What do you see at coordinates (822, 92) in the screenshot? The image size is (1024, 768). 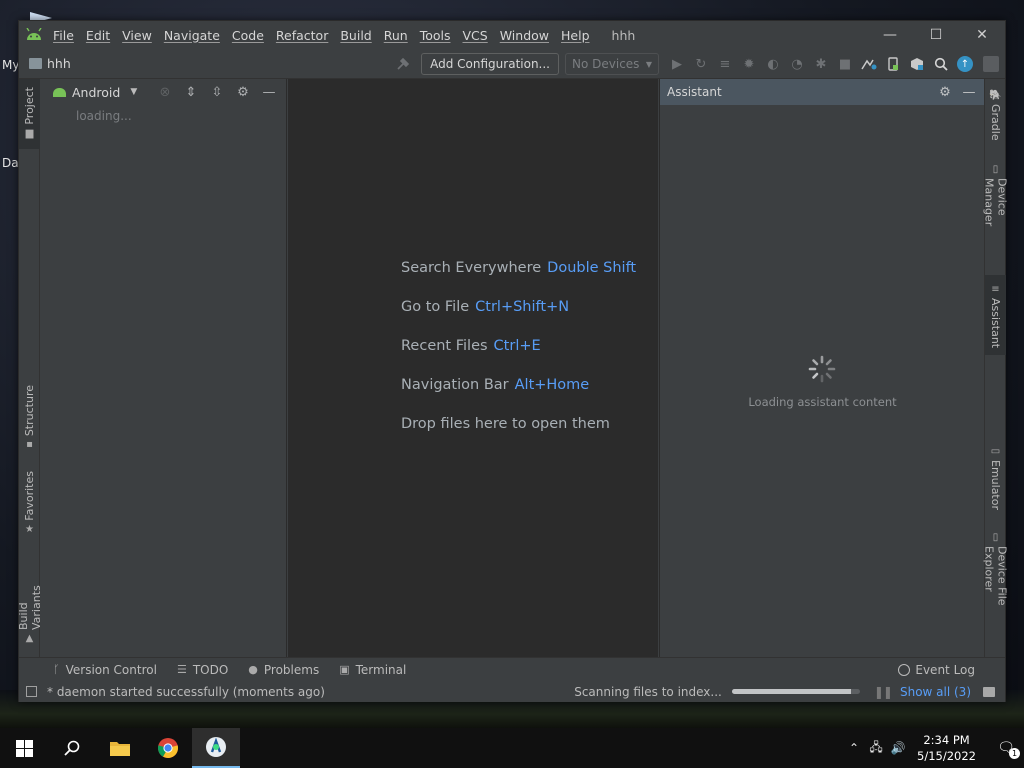 I see `assistant-header: Assistant ⚙ —` at bounding box center [822, 92].